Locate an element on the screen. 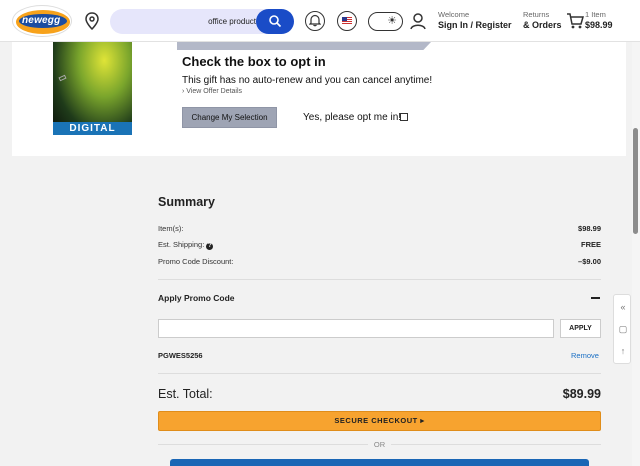 The height and width of the screenshot is (466, 640). row-label: Est. Shipping: is located at coordinates (181, 244).